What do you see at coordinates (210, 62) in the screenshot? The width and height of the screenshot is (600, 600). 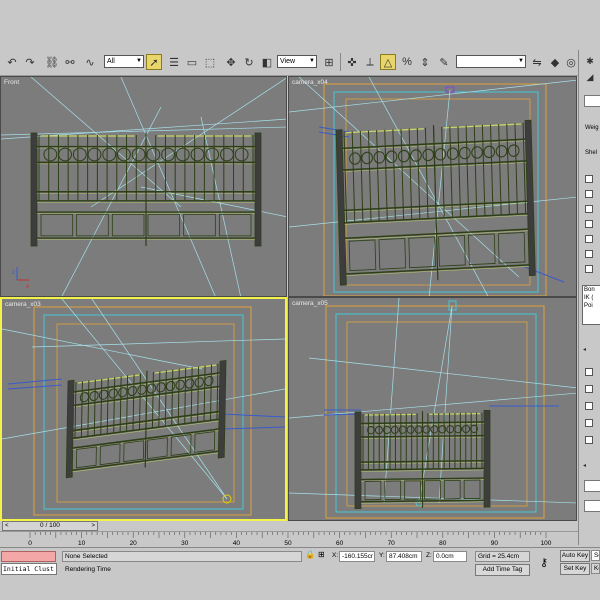 I see `window-crossing-icon: ⬚` at bounding box center [210, 62].